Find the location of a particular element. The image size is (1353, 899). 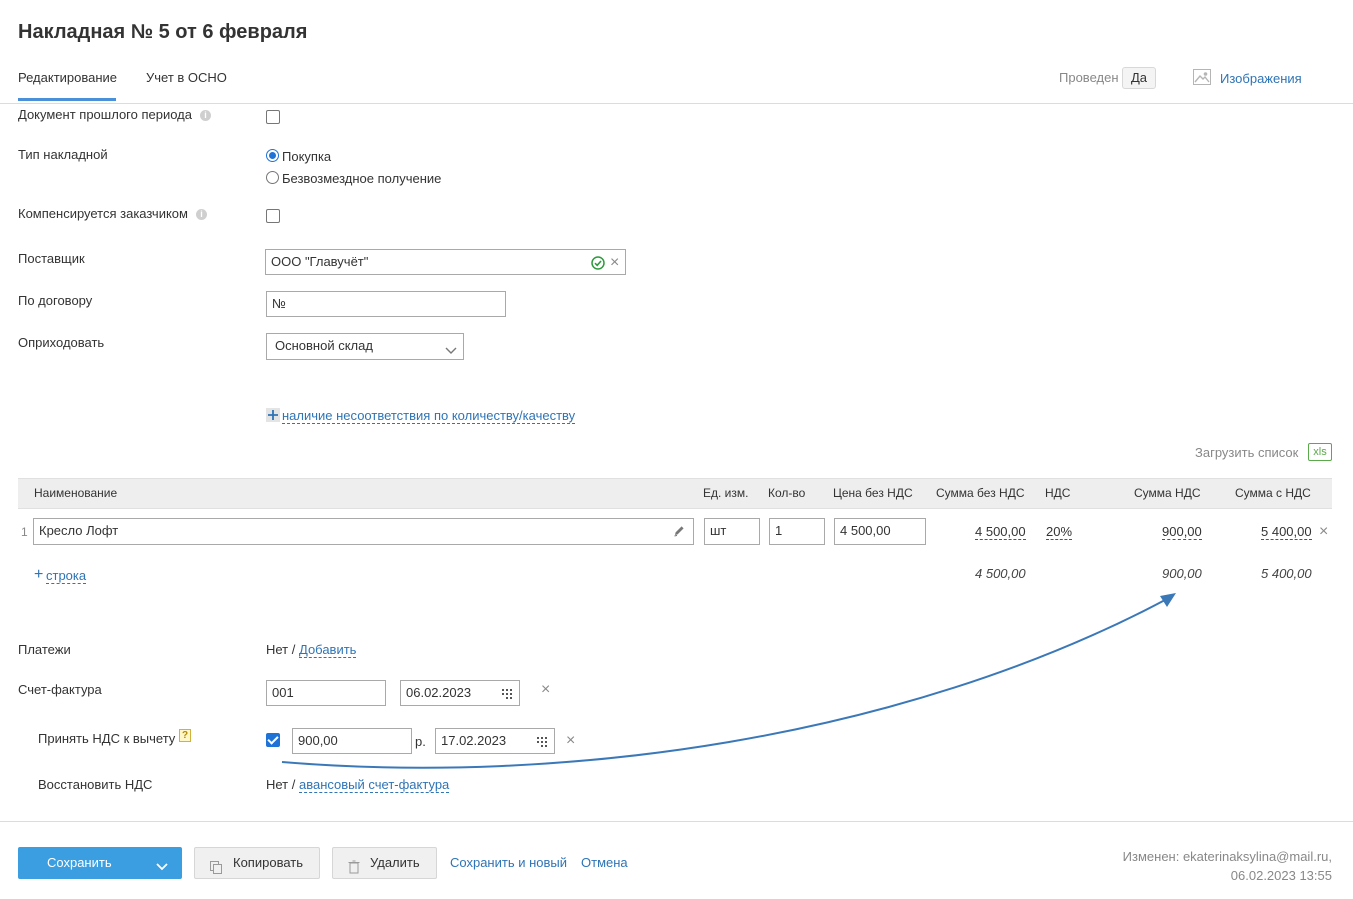

copy-button: Копировать is located at coordinates (257, 863).